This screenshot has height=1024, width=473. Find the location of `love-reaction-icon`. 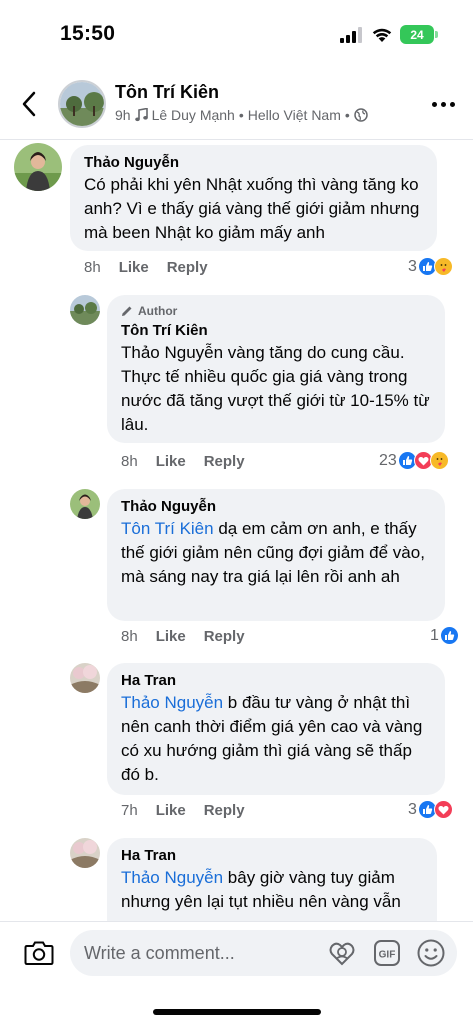

love-reaction-icon is located at coordinates (443, 809).